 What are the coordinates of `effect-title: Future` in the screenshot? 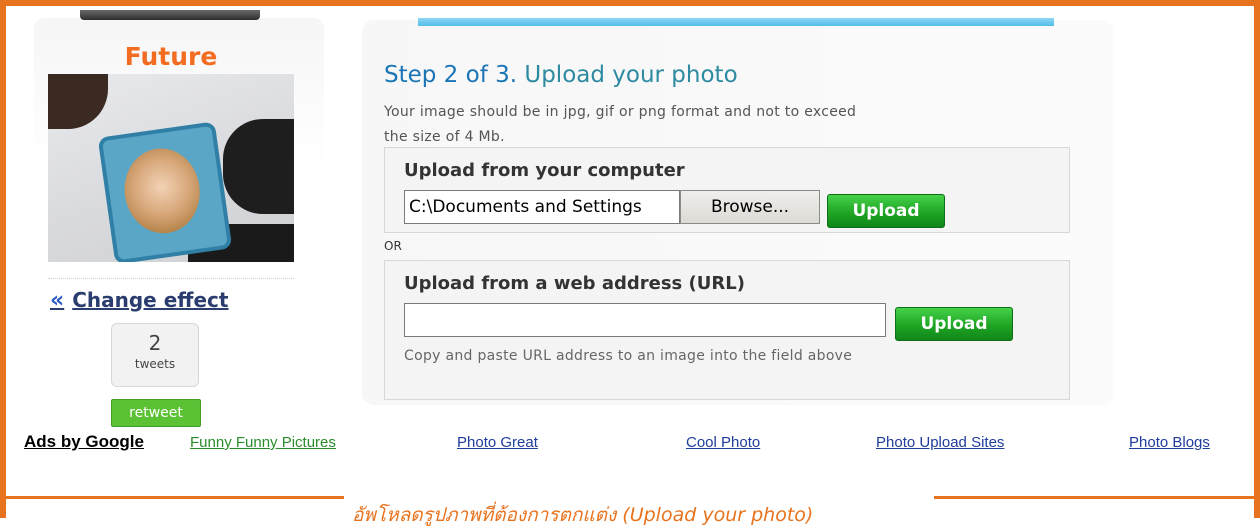 It's located at (171, 56).